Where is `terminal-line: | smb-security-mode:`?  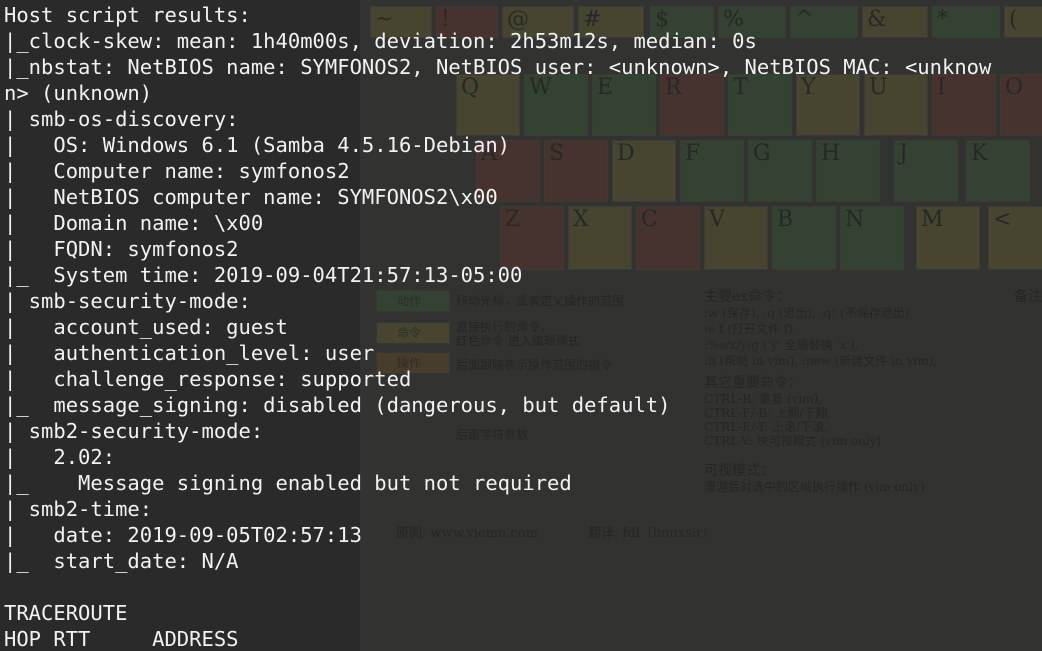
terminal-line: | smb-security-mode: is located at coordinates (127, 301).